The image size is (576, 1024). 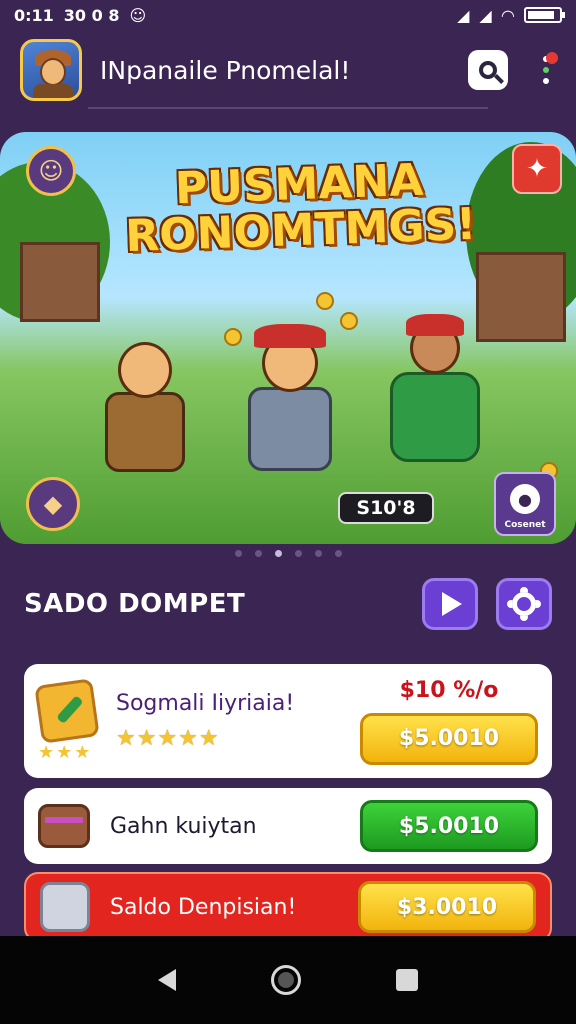 I want to click on notification-icon: ☺, so click(x=138, y=15).